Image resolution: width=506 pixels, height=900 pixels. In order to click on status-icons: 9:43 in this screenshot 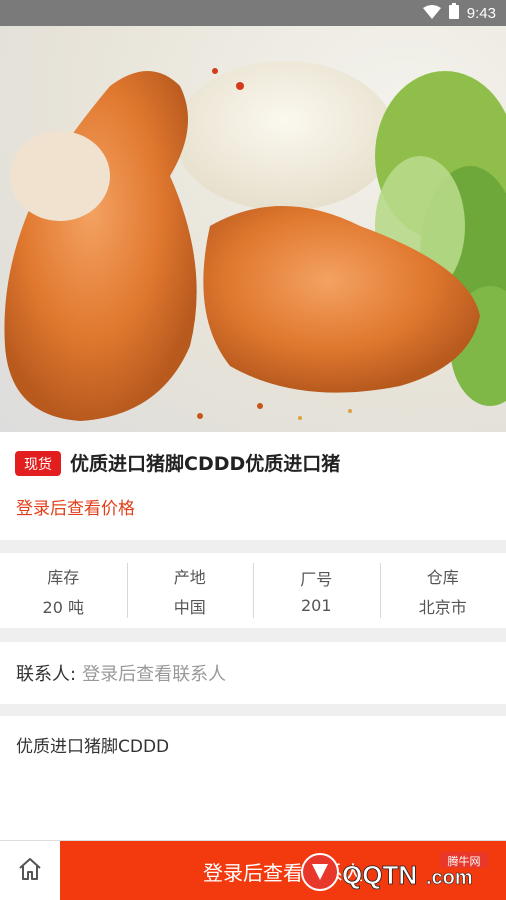, I will do `click(459, 13)`.